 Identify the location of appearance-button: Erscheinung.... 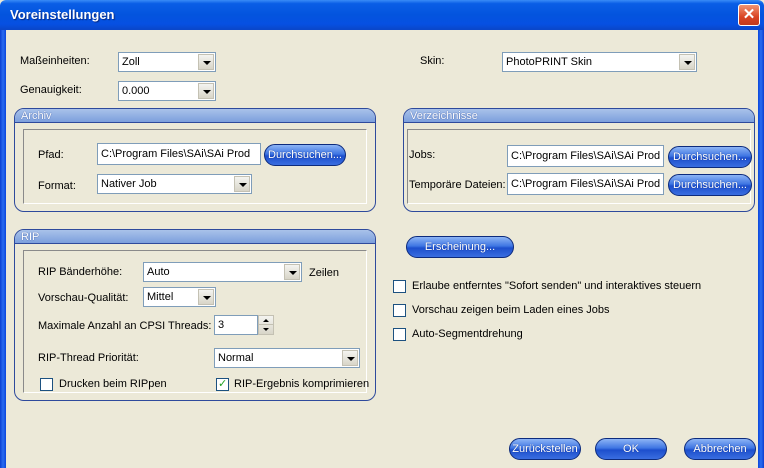
(460, 247).